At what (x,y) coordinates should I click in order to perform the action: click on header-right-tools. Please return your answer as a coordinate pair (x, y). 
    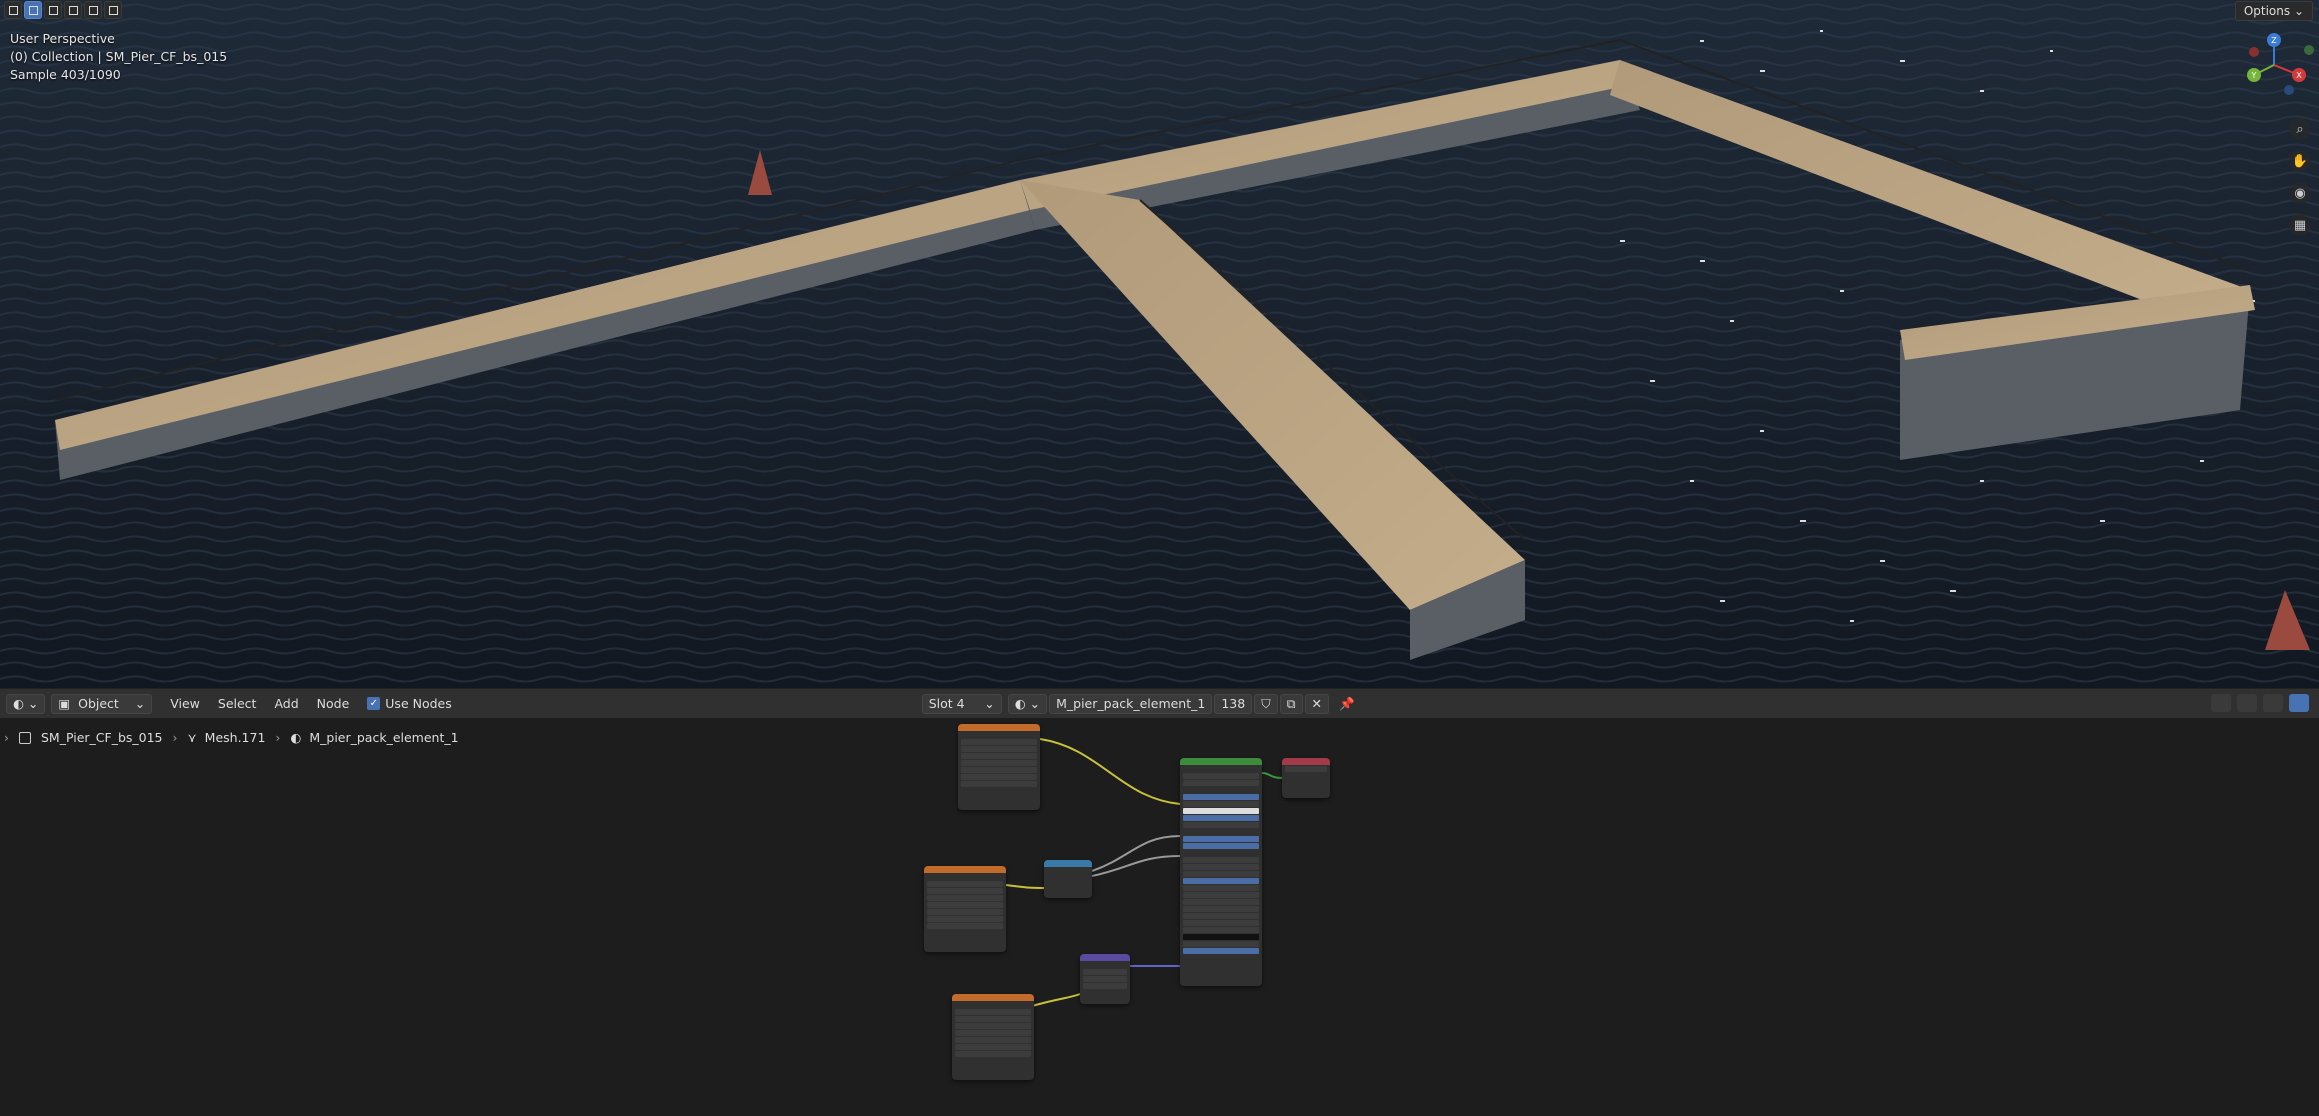
    Looking at the image, I should click on (2260, 703).